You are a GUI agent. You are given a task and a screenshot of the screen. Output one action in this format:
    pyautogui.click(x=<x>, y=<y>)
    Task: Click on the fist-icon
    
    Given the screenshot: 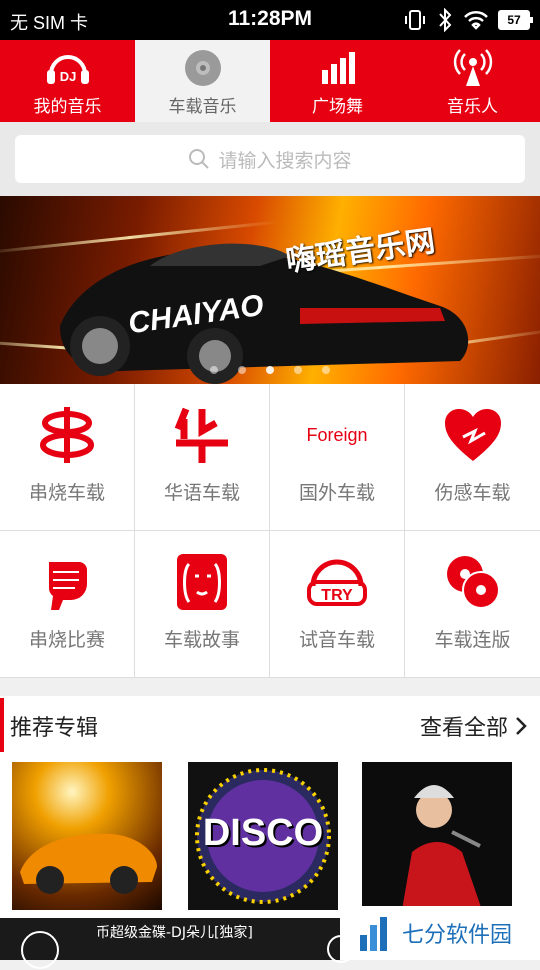 What is the action you would take?
    pyautogui.click(x=68, y=586)
    